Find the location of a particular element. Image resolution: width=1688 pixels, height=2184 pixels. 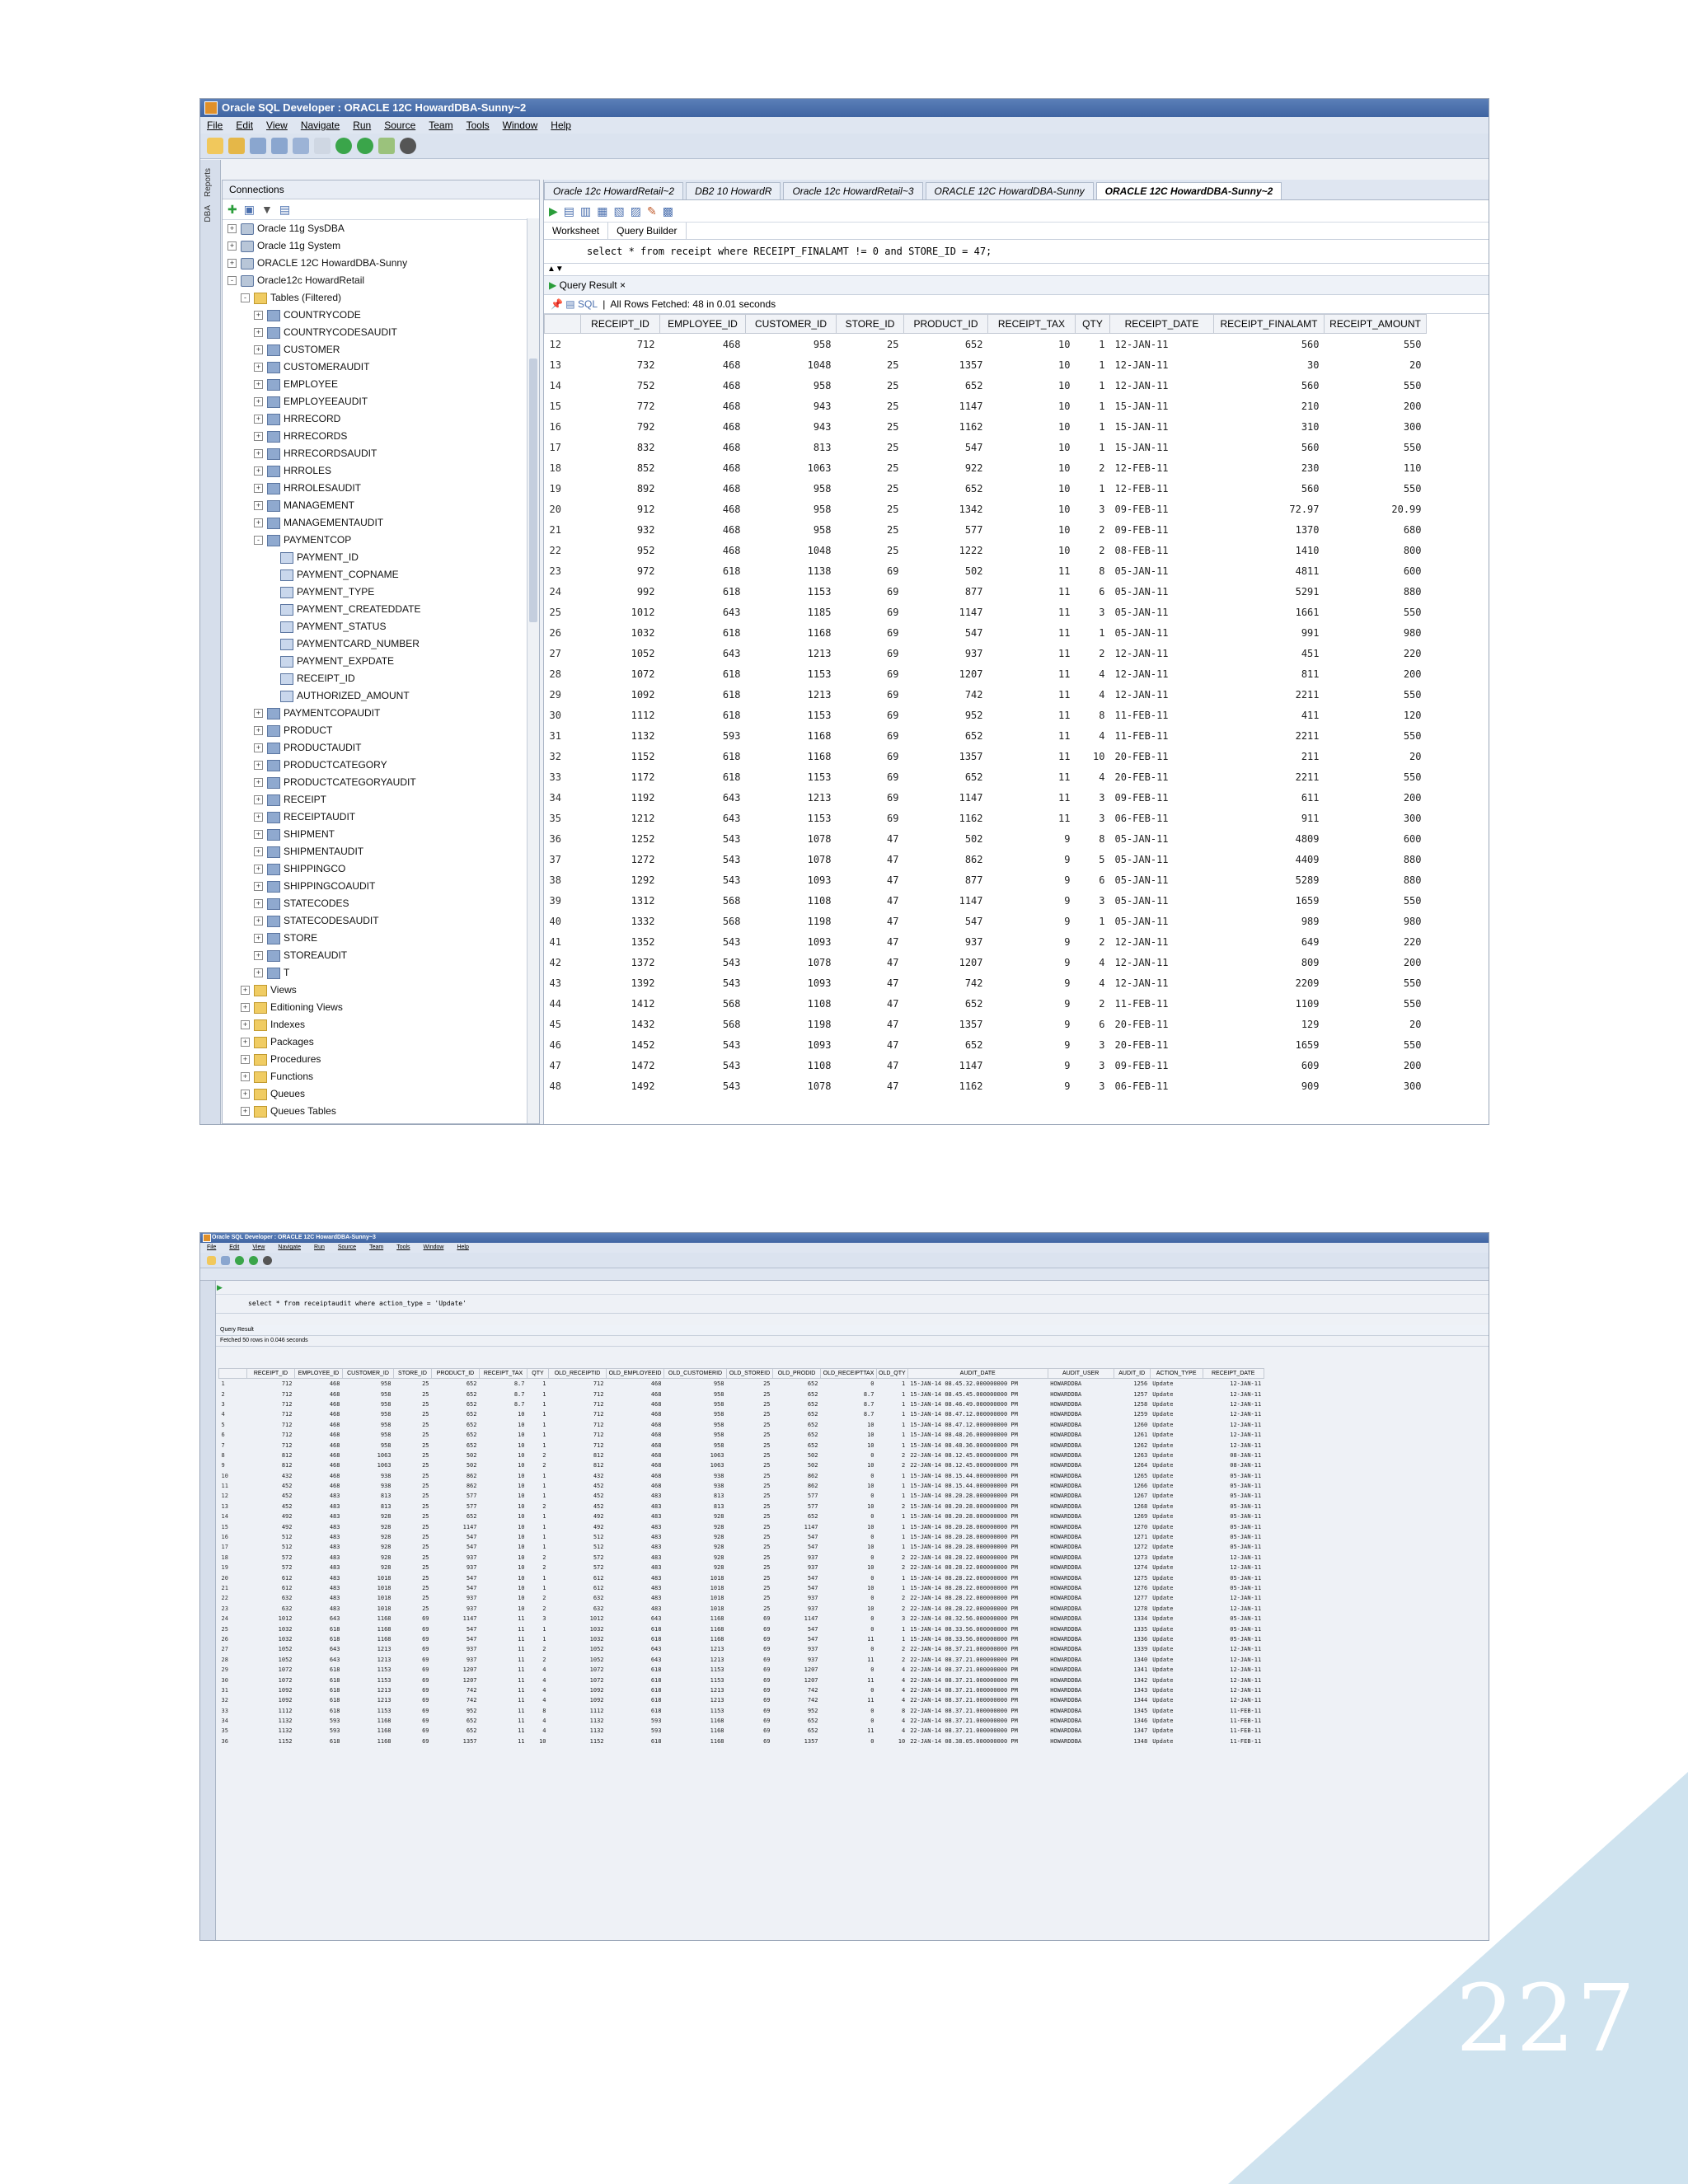

table-cell: 9 is located at coordinates (1032, 1065).